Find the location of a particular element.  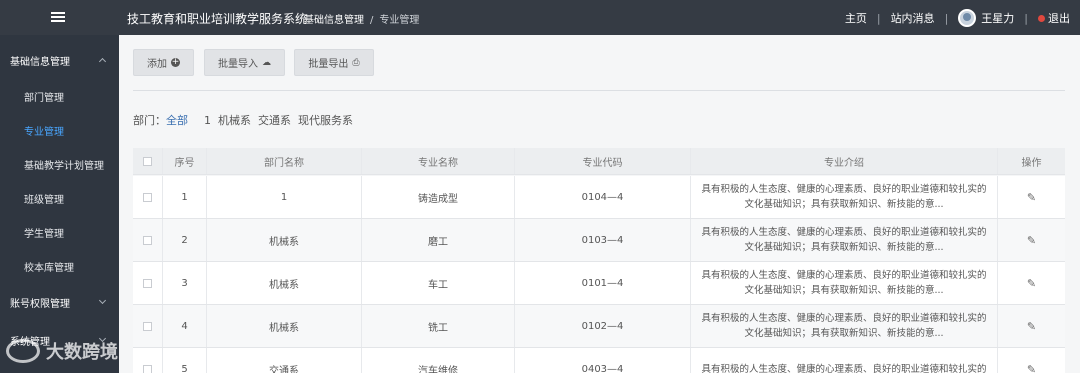

app-title: 技工教育和职业培训教学服务系统 is located at coordinates (217, 19).